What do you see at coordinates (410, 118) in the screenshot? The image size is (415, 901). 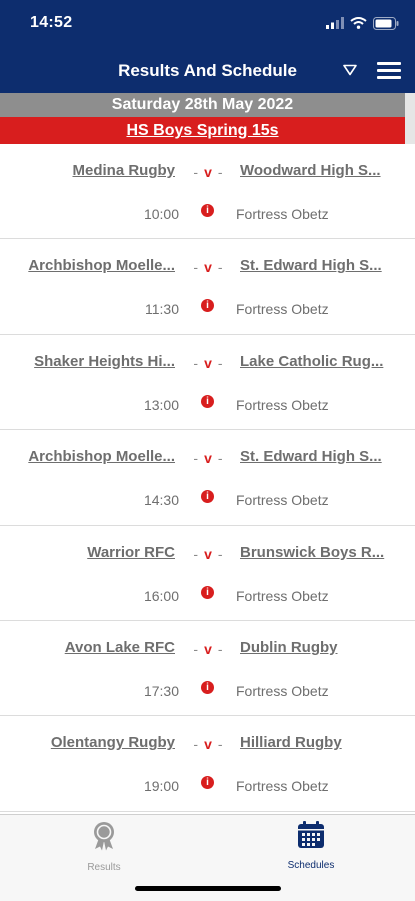 I see `scrollbar` at bounding box center [410, 118].